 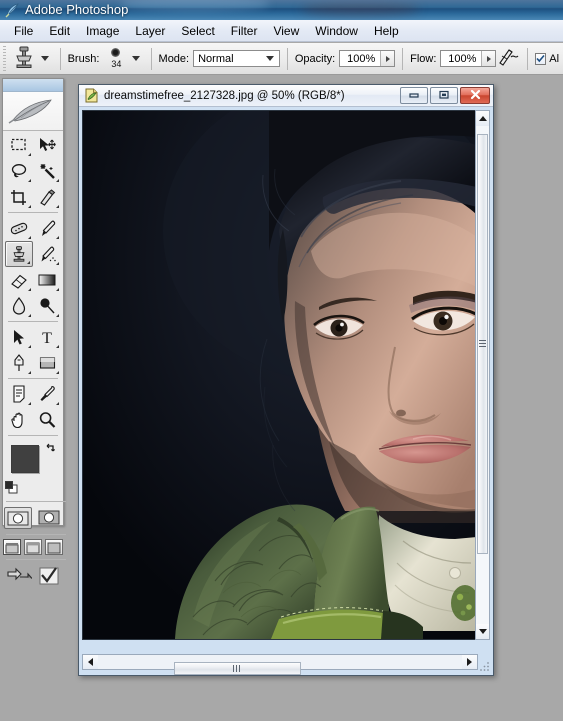 I want to click on blend-mode-select: Normal, so click(x=237, y=58).